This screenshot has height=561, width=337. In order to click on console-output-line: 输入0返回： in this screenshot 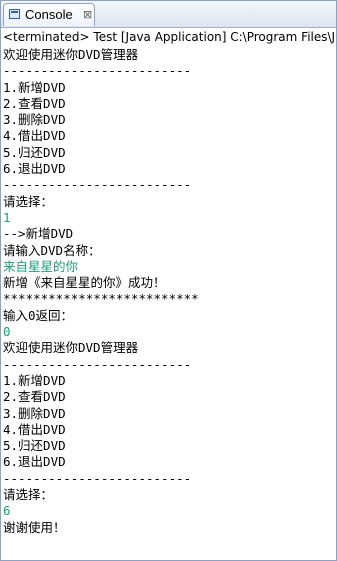, I will do `click(38, 315)`.